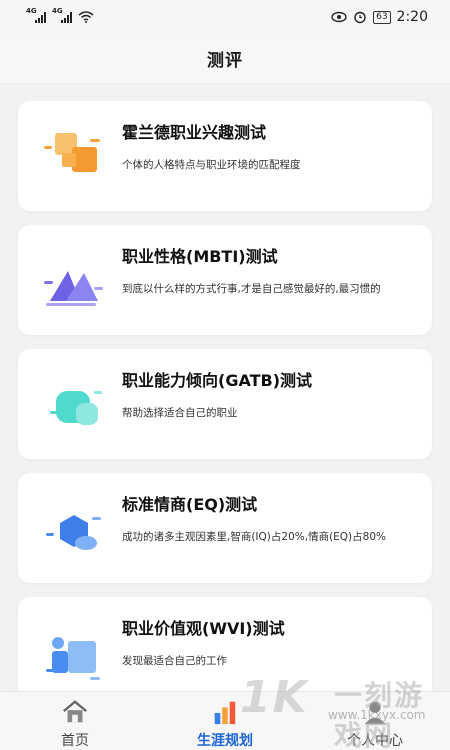 The image size is (450, 750). What do you see at coordinates (73, 658) in the screenshot?
I see `value-blocks-icon` at bounding box center [73, 658].